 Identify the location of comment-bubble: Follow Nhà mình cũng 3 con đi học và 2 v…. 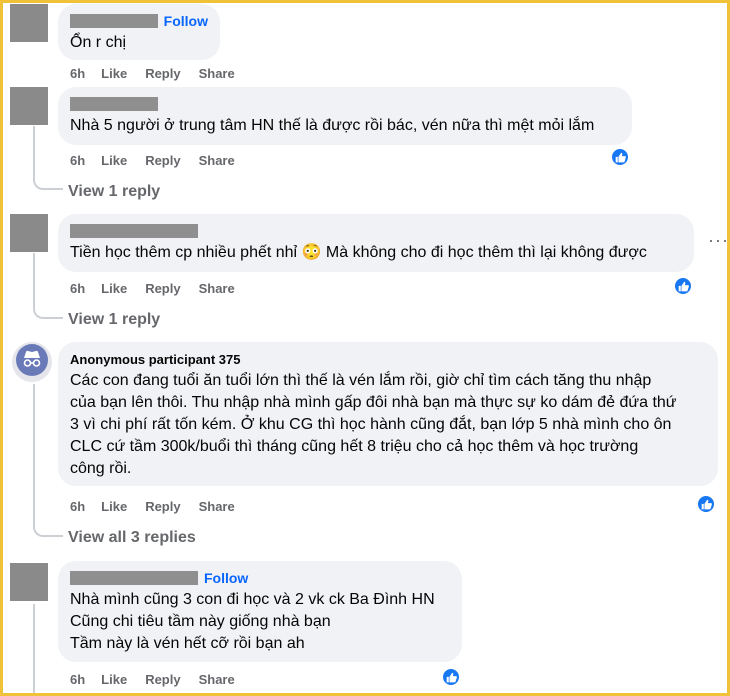
(260, 611).